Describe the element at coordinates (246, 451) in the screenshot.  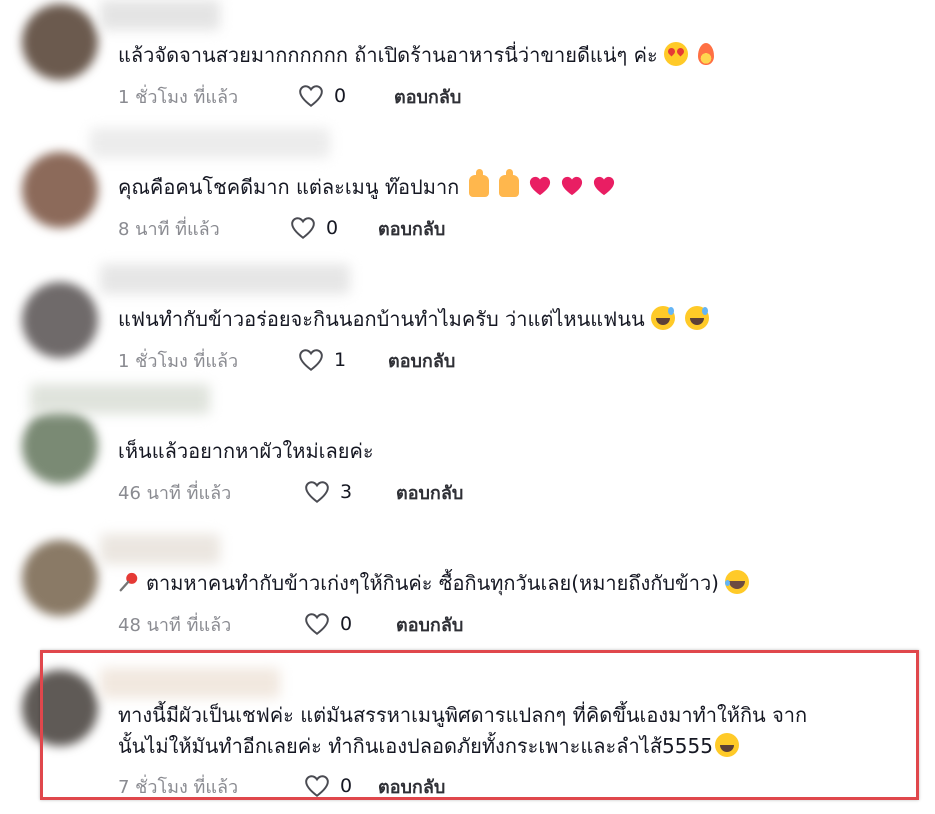
I see `comment-text: เห็นแล้วอยากหาผัวใหม่เลยค่ะ` at that location.